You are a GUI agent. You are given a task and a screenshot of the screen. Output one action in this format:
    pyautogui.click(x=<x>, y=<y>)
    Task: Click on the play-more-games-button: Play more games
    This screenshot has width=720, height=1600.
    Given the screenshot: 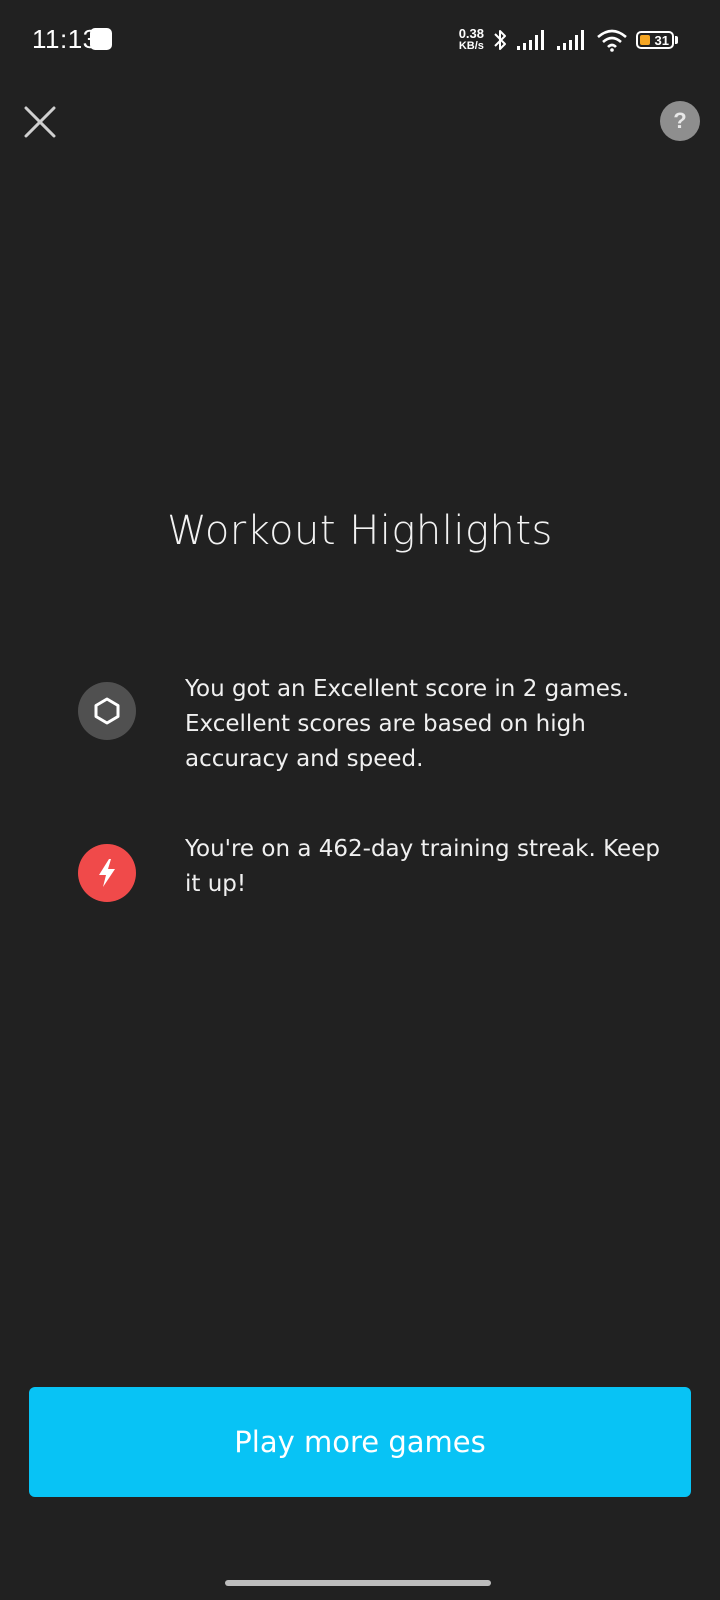 What is the action you would take?
    pyautogui.click(x=360, y=1442)
    